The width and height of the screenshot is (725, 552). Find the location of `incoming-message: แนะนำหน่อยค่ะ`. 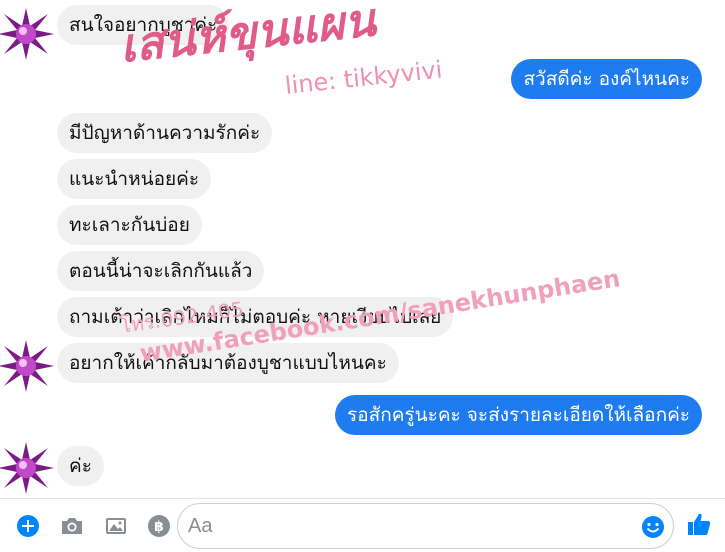

incoming-message: แนะนำหน่อยค่ะ is located at coordinates (134, 179).